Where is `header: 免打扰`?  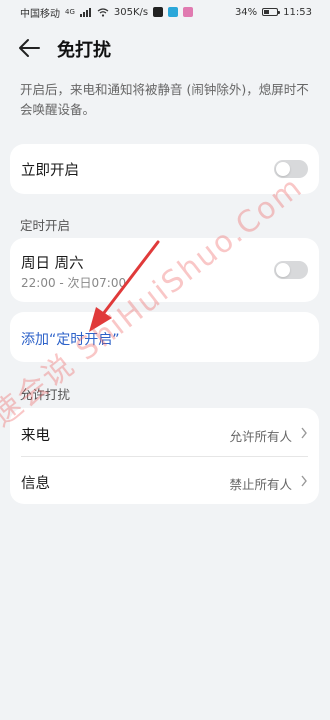
header: 免打扰 is located at coordinates (165, 48).